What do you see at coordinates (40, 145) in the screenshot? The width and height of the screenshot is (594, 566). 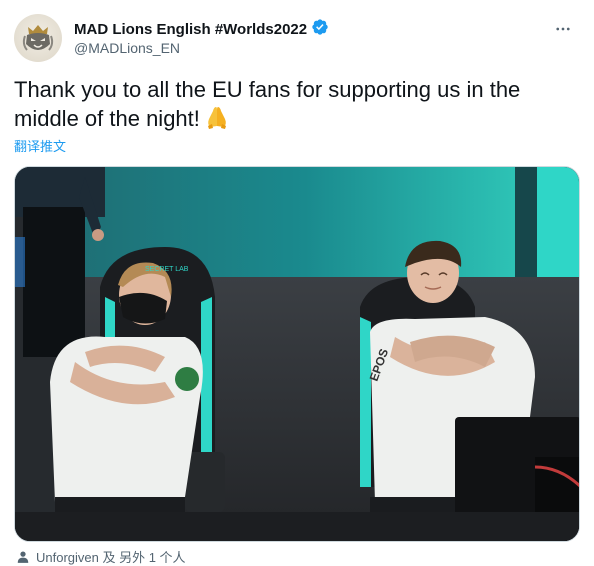 I see `translate-tweet-link: 翻译推文` at bounding box center [40, 145].